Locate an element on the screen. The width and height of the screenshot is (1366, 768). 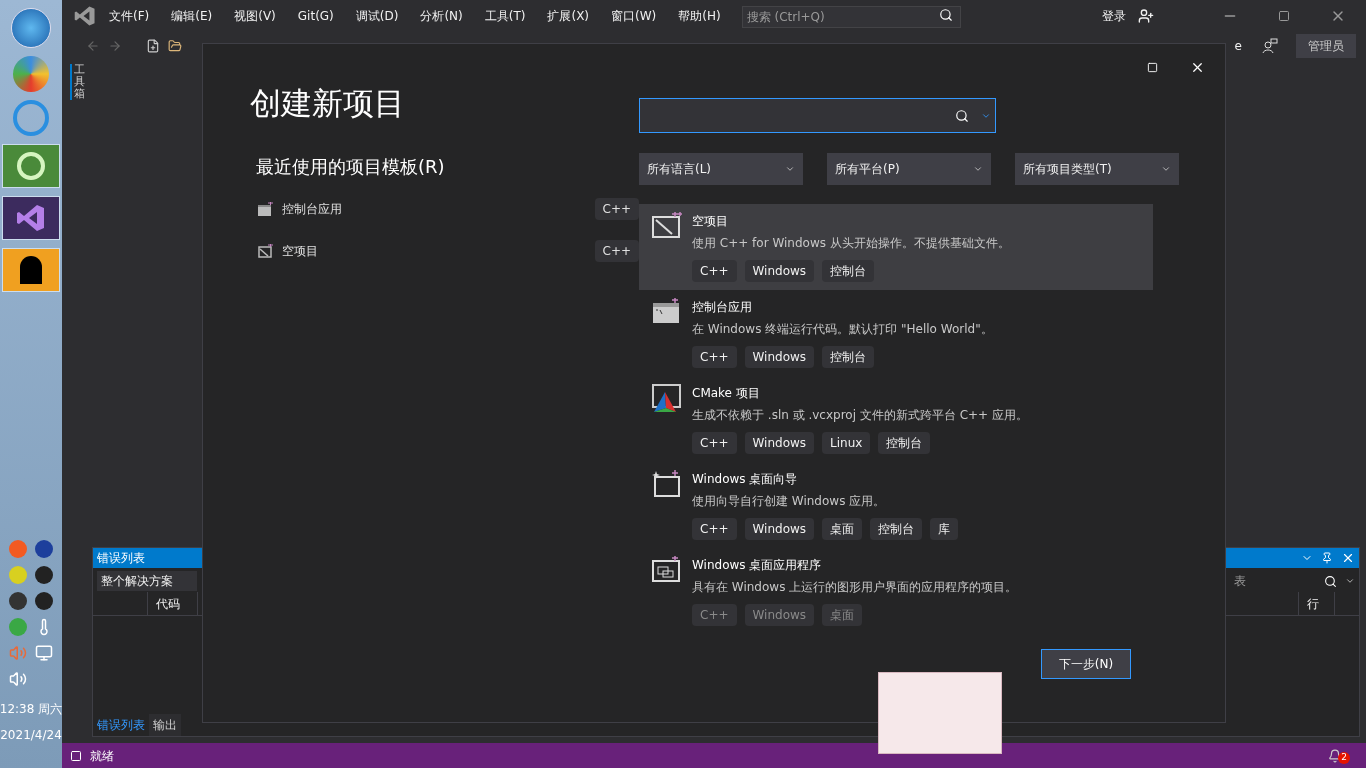
template-item: Windows 桌面向导 使用向导自行创建 Windows 应用。 C++ Windows 桌面 控制台 库 is located at coordinates (896, 505).